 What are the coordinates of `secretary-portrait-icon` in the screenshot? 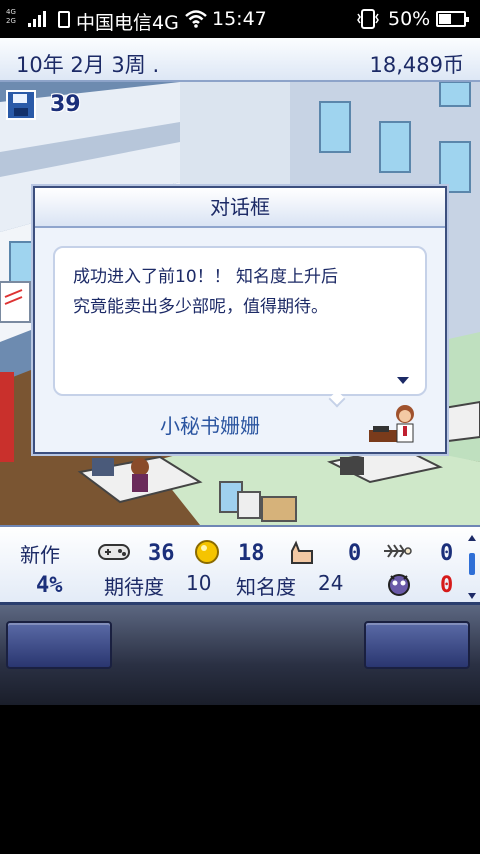 It's located at (391, 424).